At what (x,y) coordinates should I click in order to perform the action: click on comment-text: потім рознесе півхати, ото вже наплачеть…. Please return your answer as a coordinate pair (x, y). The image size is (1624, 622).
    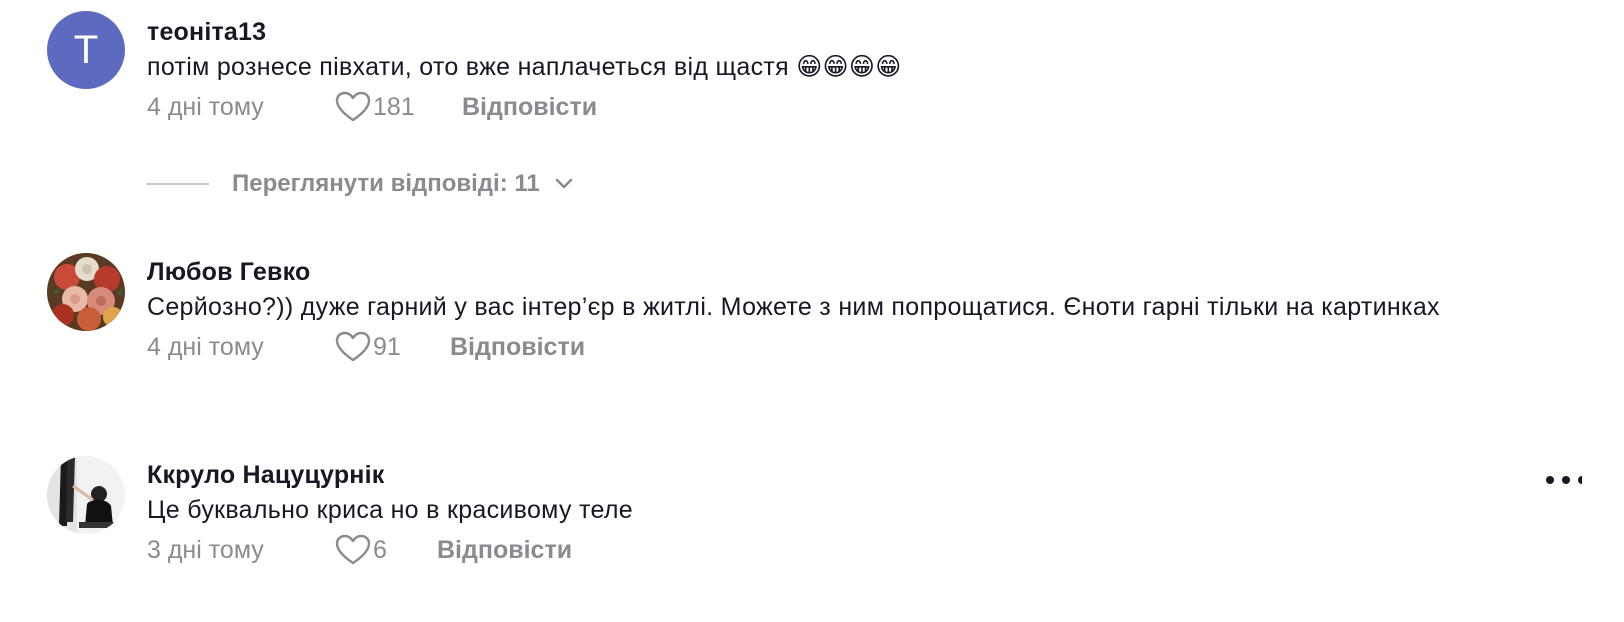
    Looking at the image, I should click on (524, 67).